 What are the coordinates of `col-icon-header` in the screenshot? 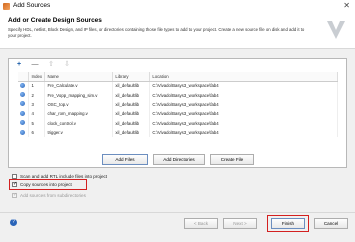 It's located at (24, 77).